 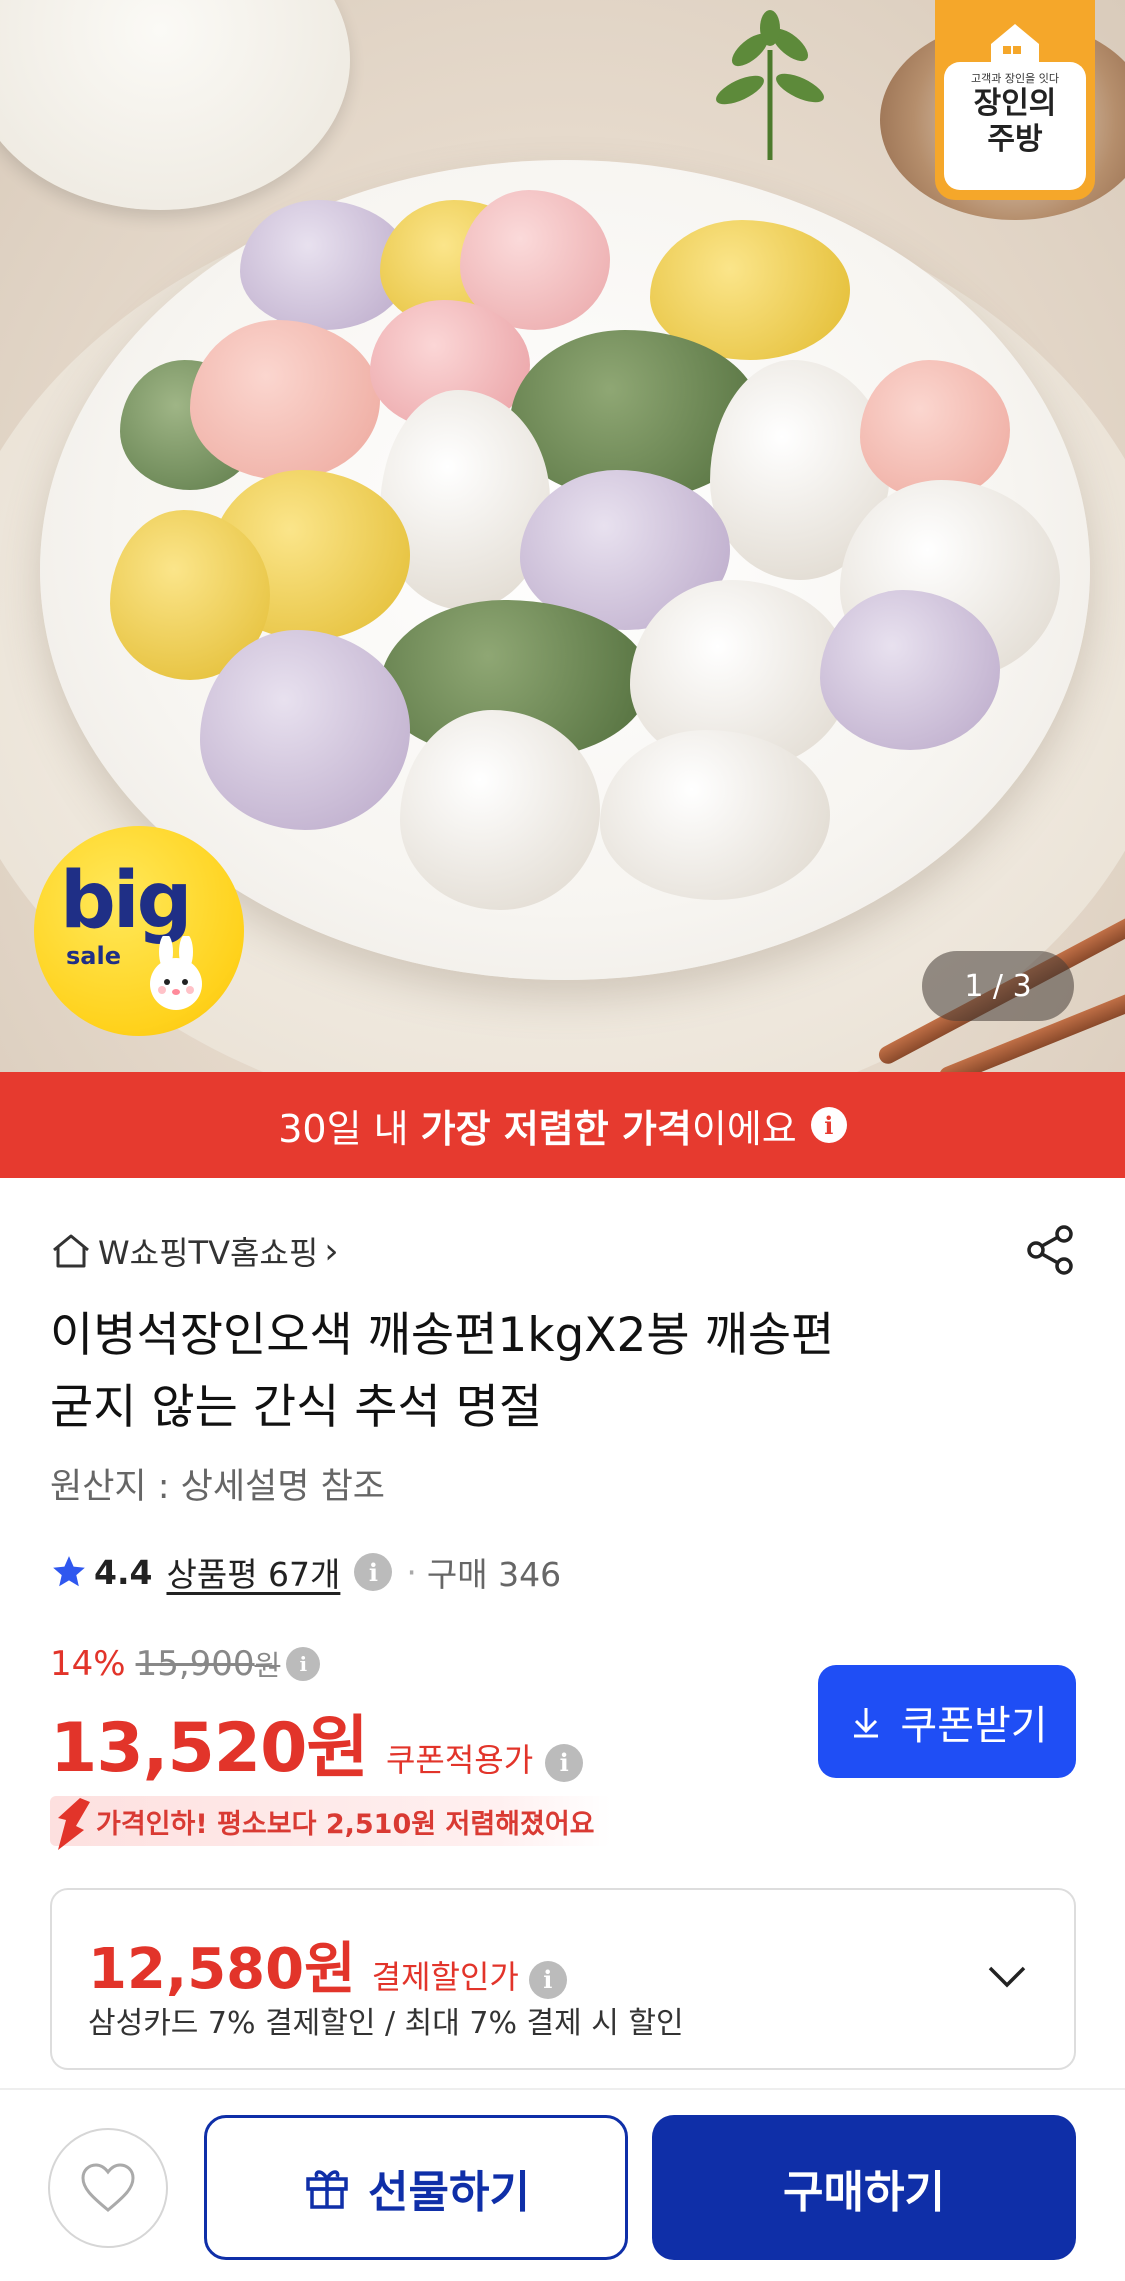 I want to click on brand-logo-badge: 고객과 장인을 잇다 장인의 주방, so click(x=1015, y=100).